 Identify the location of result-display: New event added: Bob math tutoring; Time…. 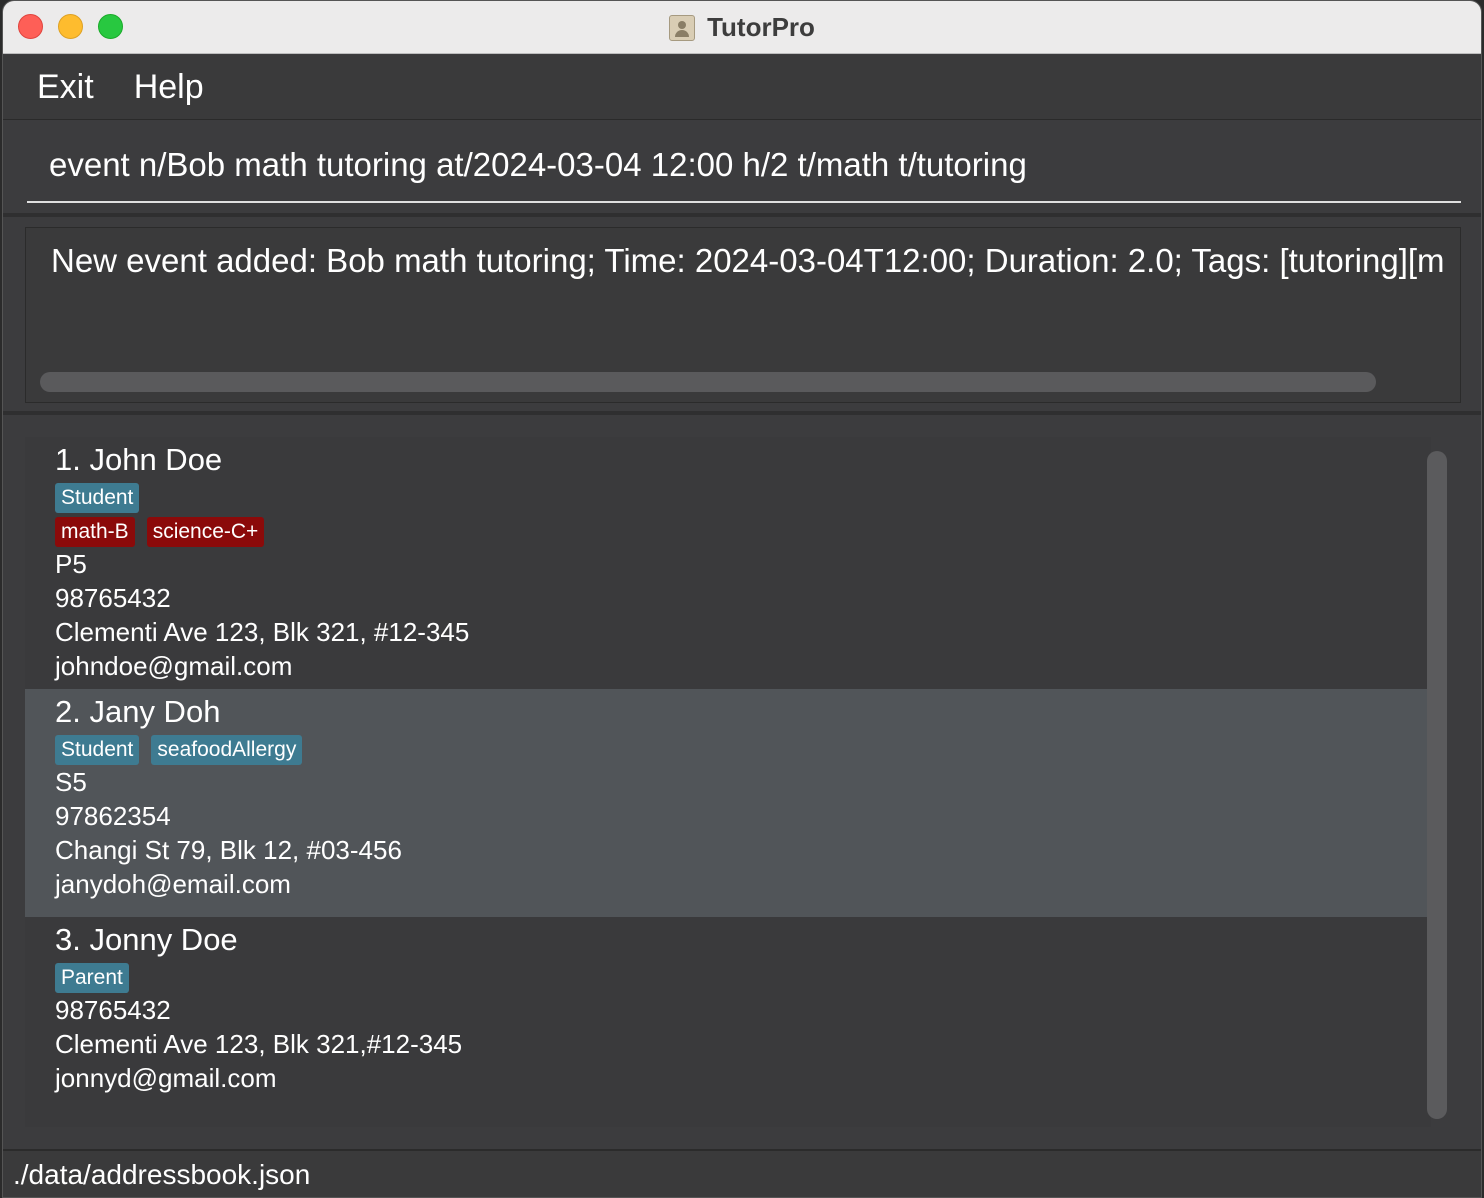
(743, 315).